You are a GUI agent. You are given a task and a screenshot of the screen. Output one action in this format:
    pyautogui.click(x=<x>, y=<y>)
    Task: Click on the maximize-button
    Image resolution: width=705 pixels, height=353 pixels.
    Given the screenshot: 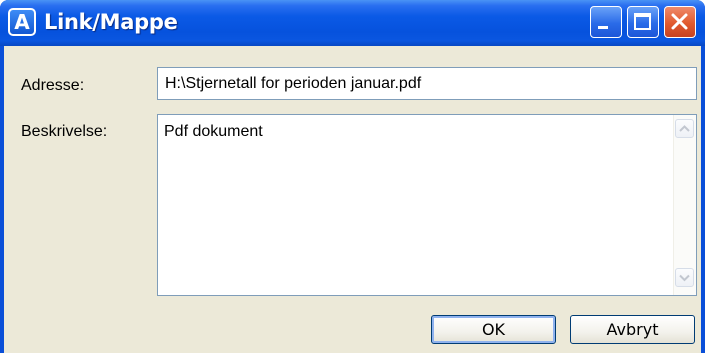 What is the action you would take?
    pyautogui.click(x=643, y=22)
    